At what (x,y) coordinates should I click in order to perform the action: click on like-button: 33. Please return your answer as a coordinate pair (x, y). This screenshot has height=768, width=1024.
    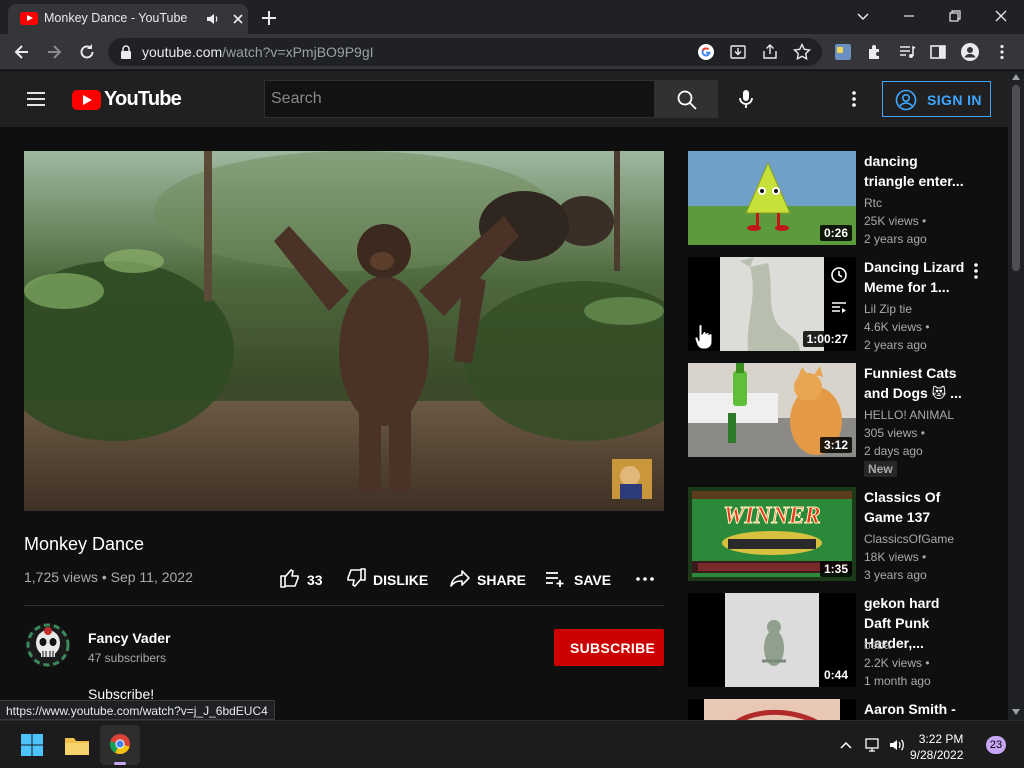
    Looking at the image, I should click on (303, 579).